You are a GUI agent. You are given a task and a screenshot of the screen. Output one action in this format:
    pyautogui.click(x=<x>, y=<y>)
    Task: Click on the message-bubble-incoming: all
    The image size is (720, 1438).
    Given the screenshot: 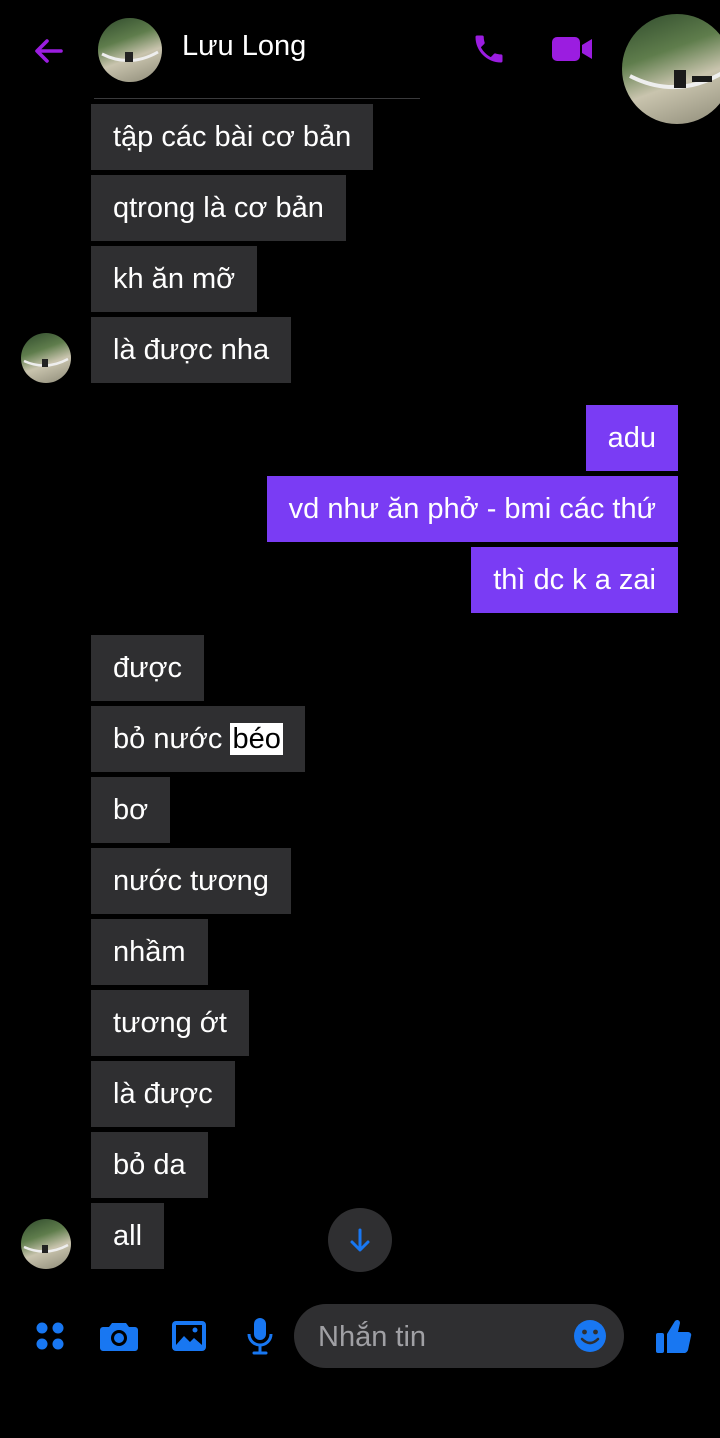 What is the action you would take?
    pyautogui.click(x=128, y=1236)
    